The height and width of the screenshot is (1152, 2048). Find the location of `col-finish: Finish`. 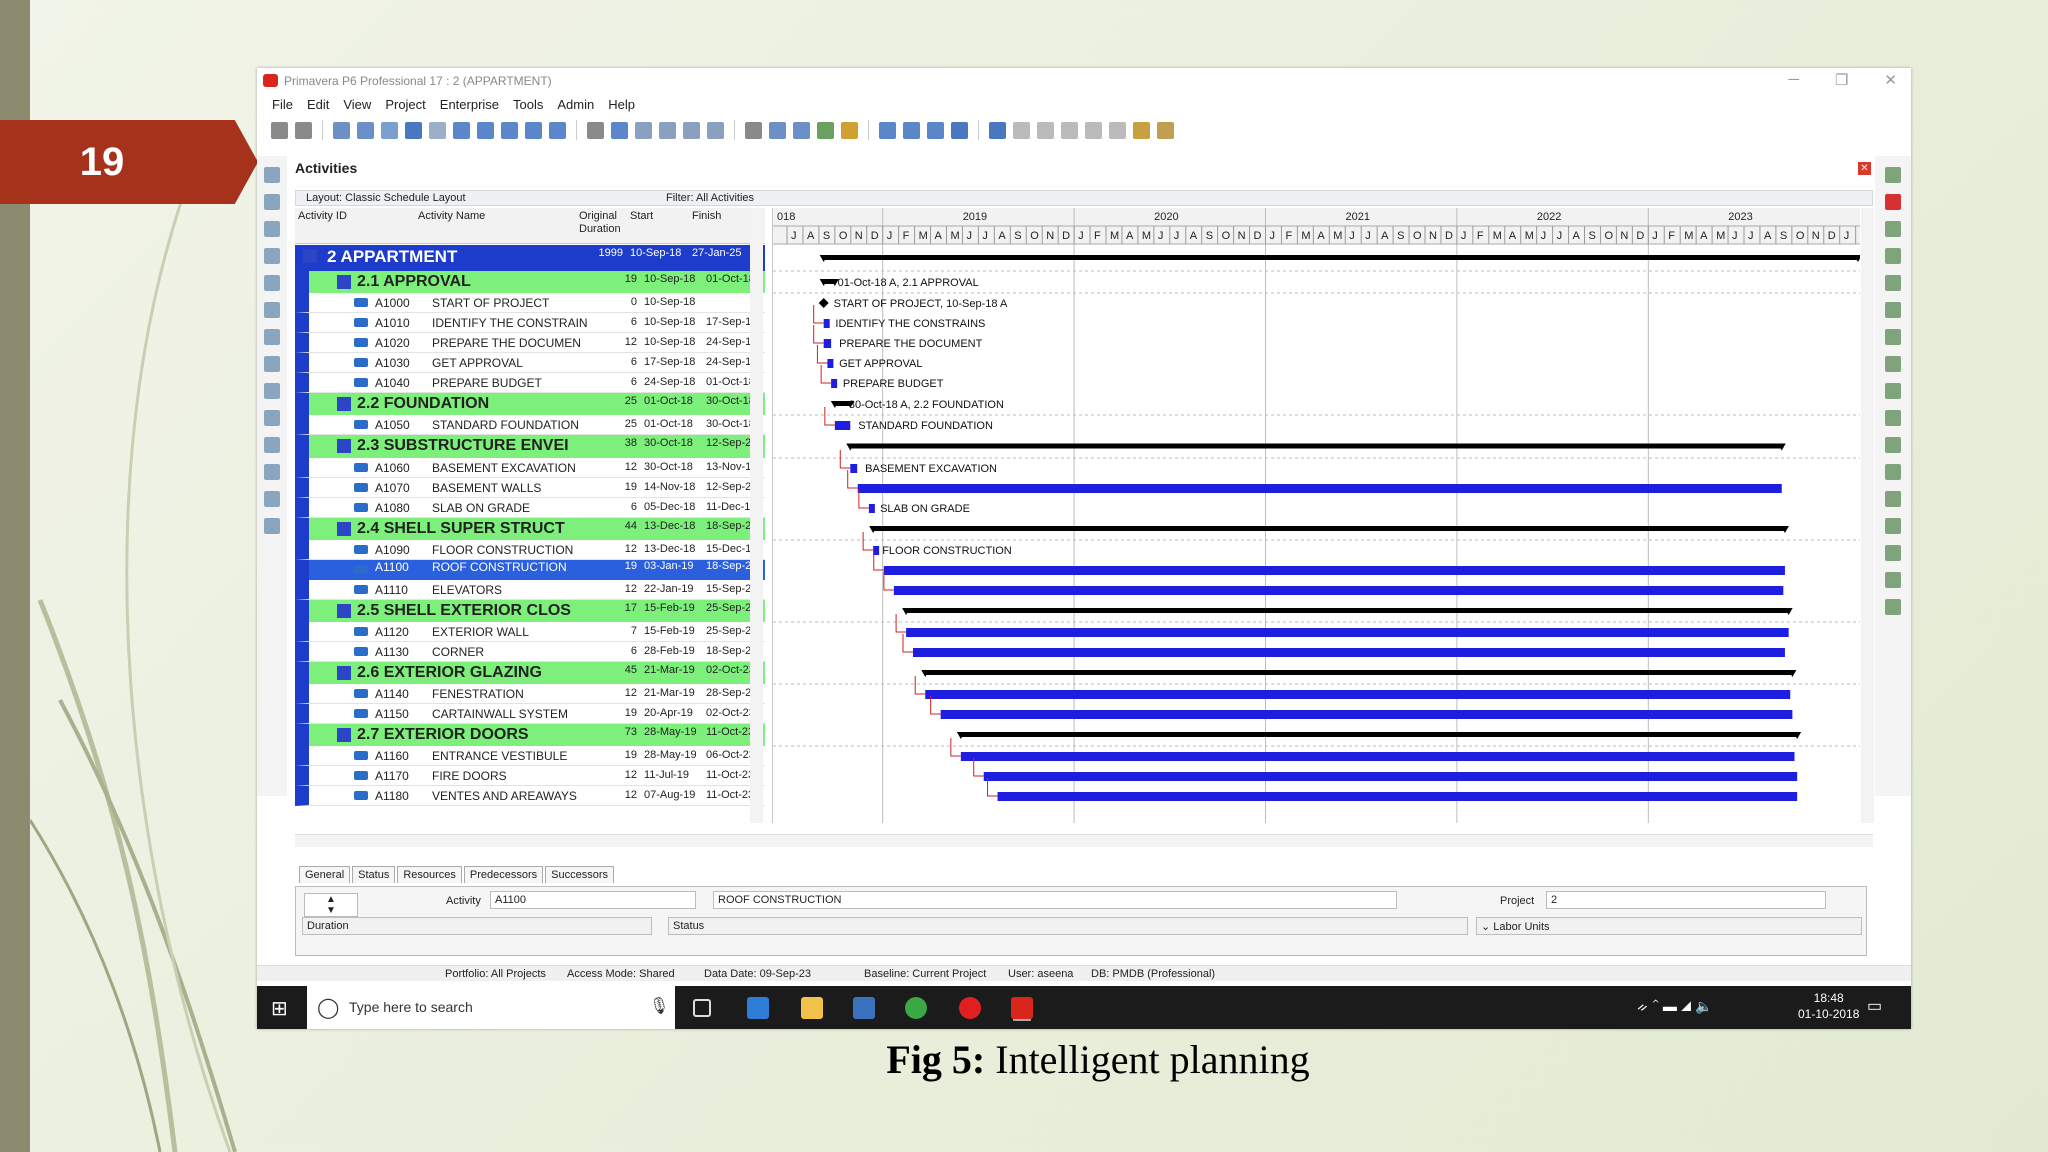

col-finish: Finish is located at coordinates (706, 216).